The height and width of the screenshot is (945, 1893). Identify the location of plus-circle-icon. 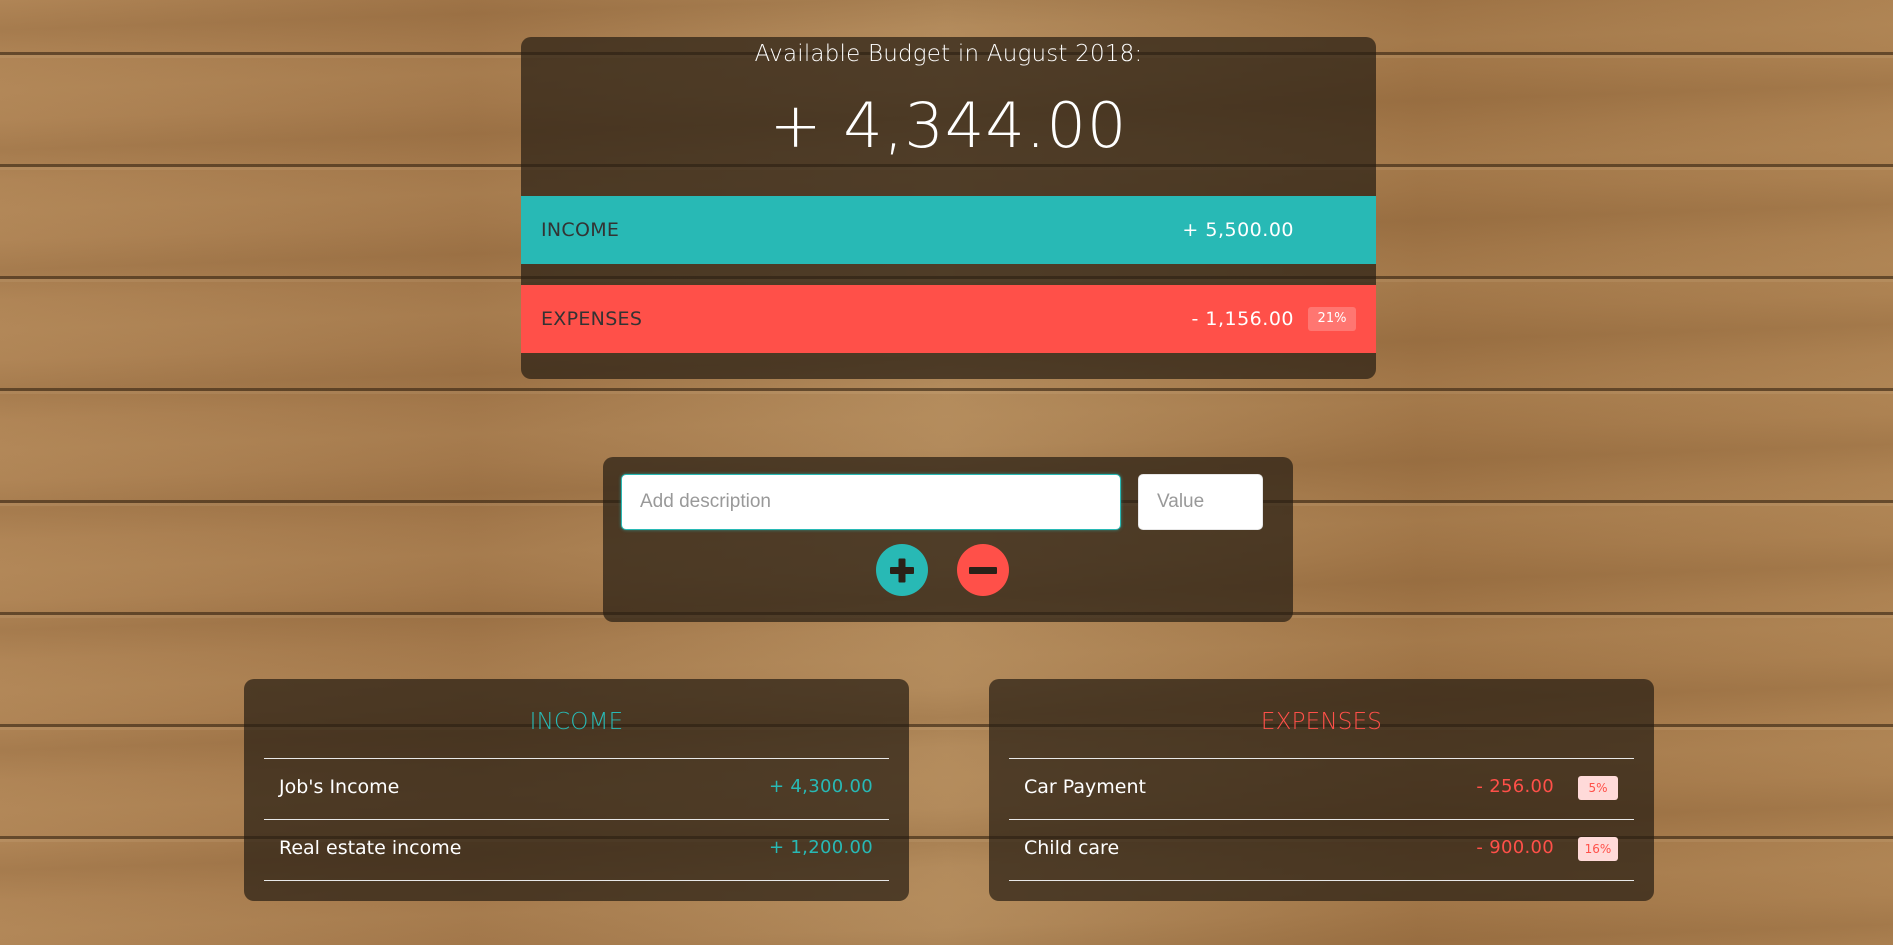
(902, 570).